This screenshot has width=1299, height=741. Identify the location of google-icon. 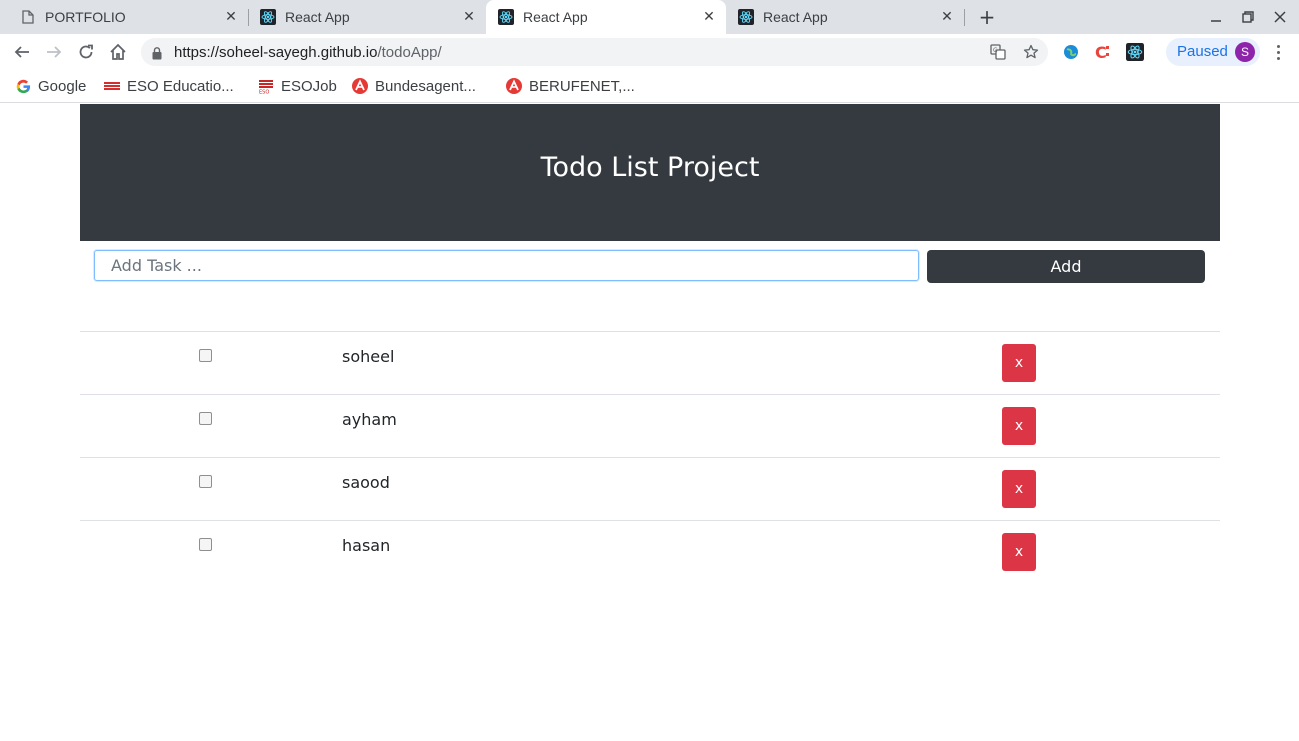
(23, 86).